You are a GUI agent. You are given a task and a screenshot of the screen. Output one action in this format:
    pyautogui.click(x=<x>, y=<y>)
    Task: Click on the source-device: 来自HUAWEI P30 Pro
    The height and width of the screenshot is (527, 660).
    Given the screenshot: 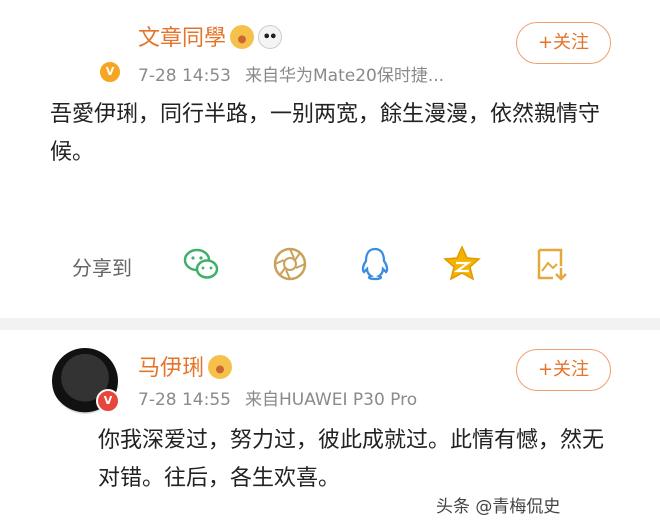 What is the action you would take?
    pyautogui.click(x=331, y=400)
    